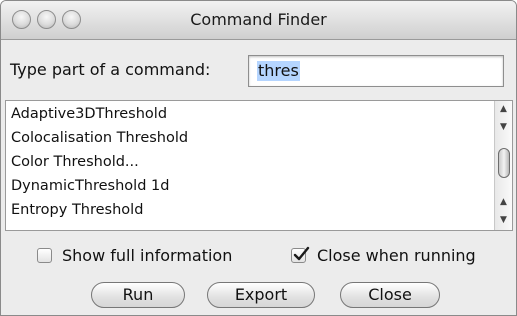 This screenshot has width=517, height=316. Describe the element at coordinates (396, 255) in the screenshot. I see `close-when-running-label: Close when running` at that location.